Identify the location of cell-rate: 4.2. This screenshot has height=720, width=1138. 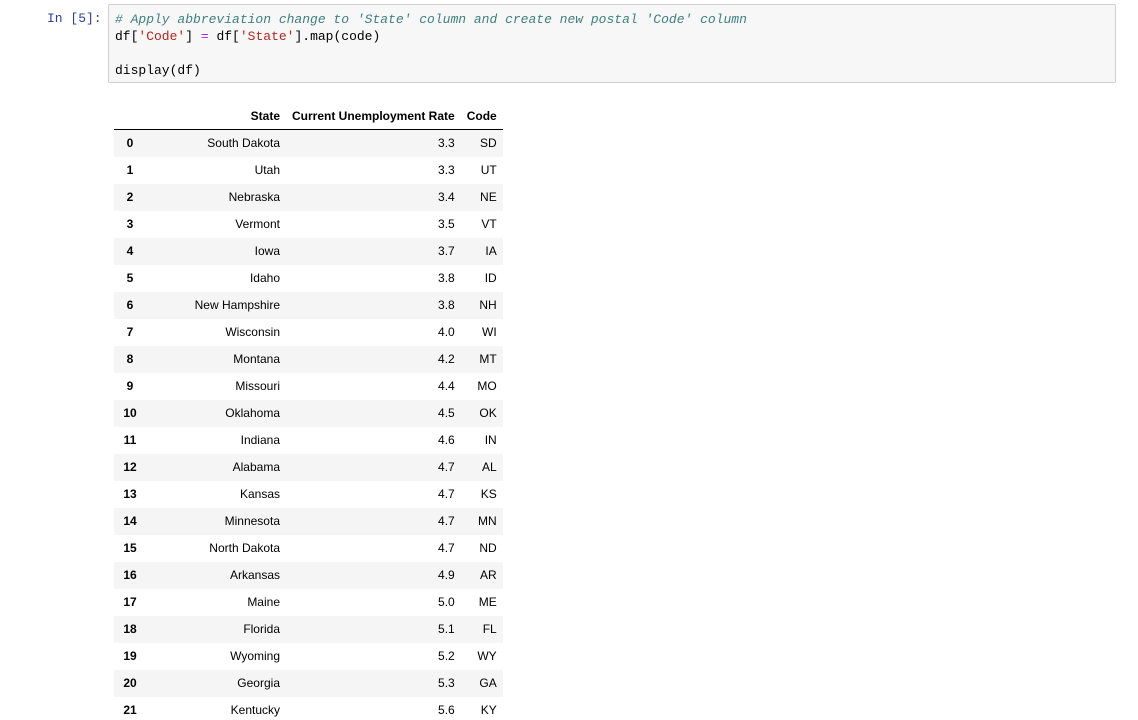
(446, 359).